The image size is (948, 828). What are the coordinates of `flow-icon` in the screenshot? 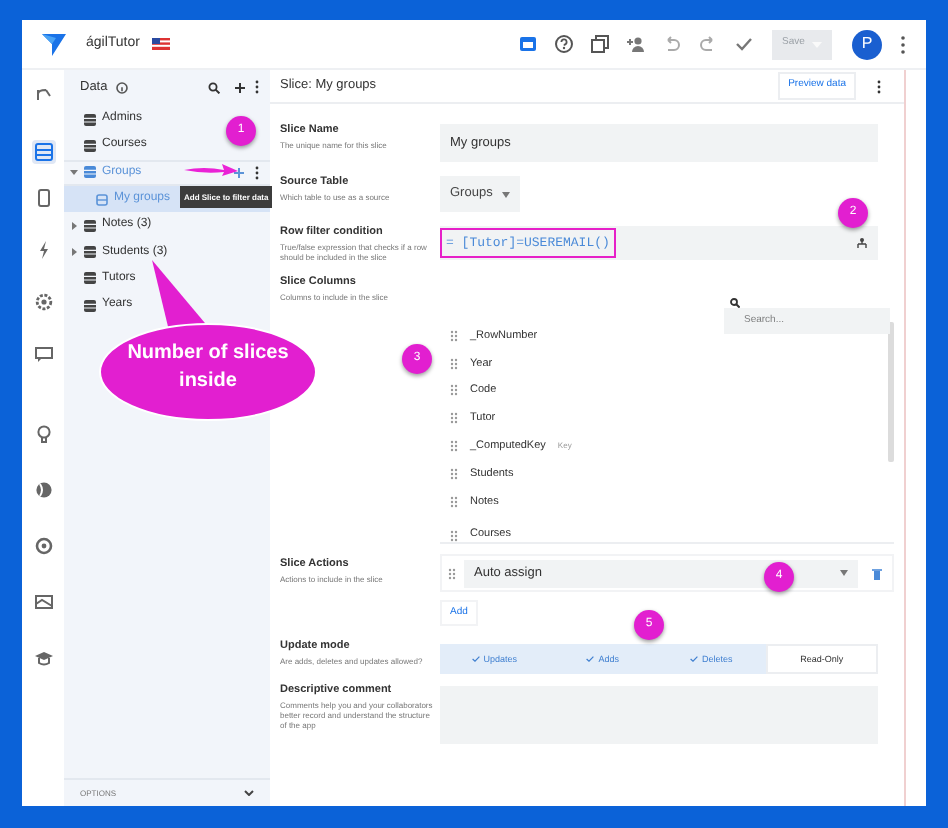 It's located at (862, 243).